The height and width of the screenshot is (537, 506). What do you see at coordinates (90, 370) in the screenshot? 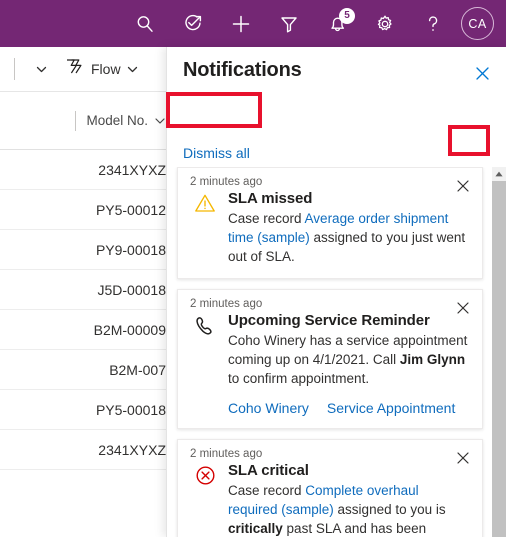
I see `table-row: B2M-007` at bounding box center [90, 370].